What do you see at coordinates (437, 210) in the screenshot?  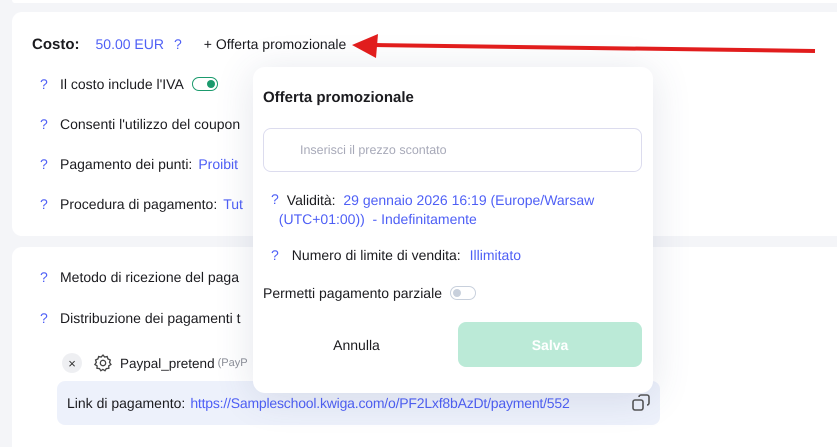 I see `validity-text: Validità: 29 gennaio 2026 16:19 (Europe/Warsaw (UTC+01:00)) - Indefinitamente` at bounding box center [437, 210].